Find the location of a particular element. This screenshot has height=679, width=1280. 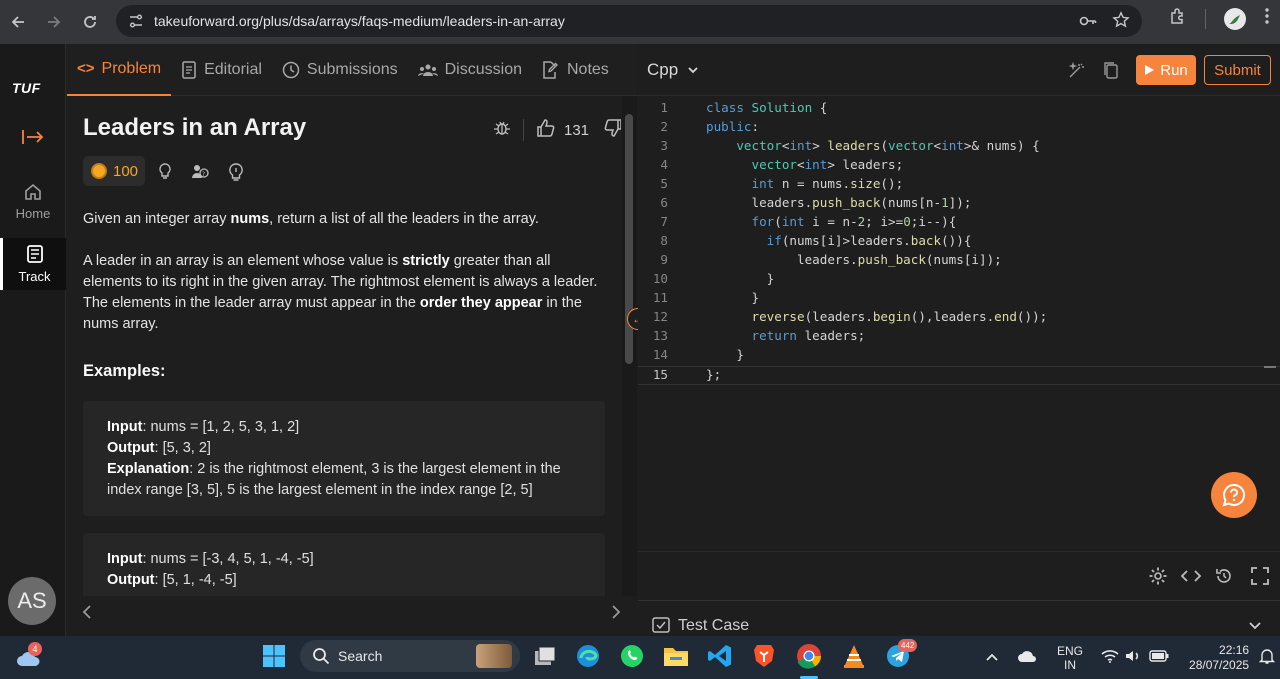

reload-icon is located at coordinates (90, 22).